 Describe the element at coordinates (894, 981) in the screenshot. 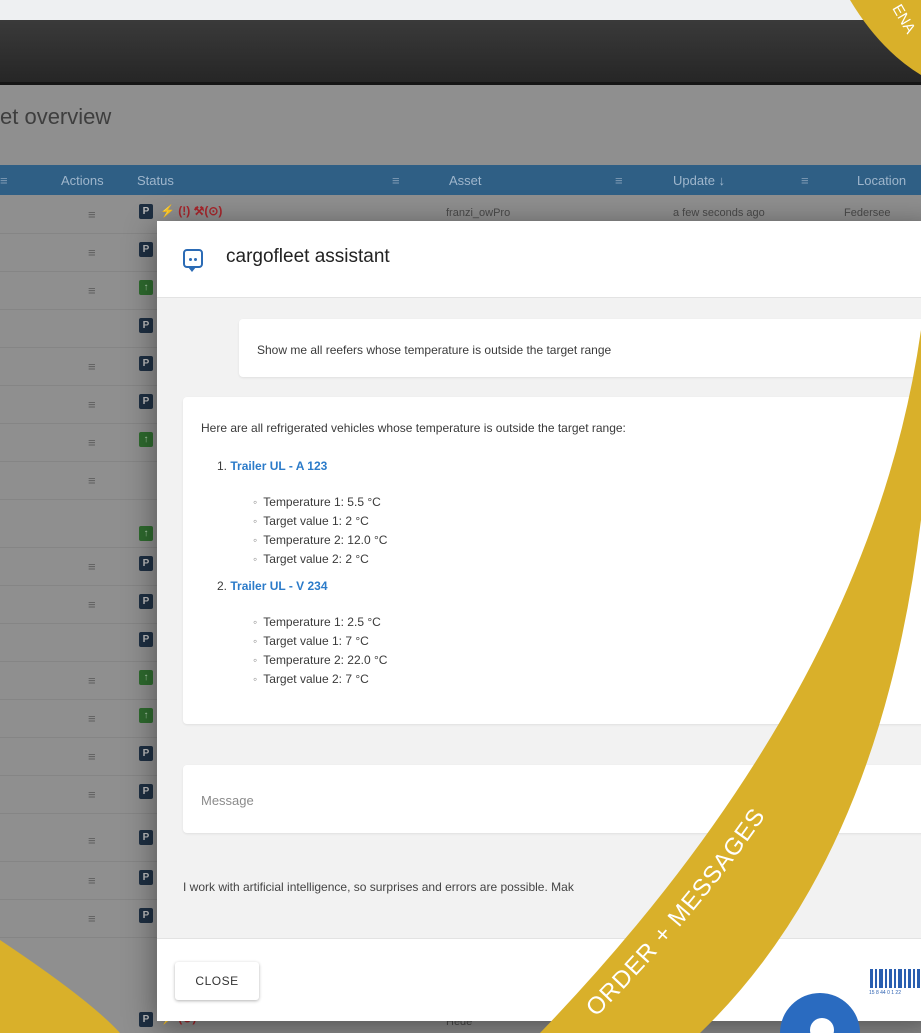

I see `barcode-icon: 15 8 44 0 1 22` at that location.